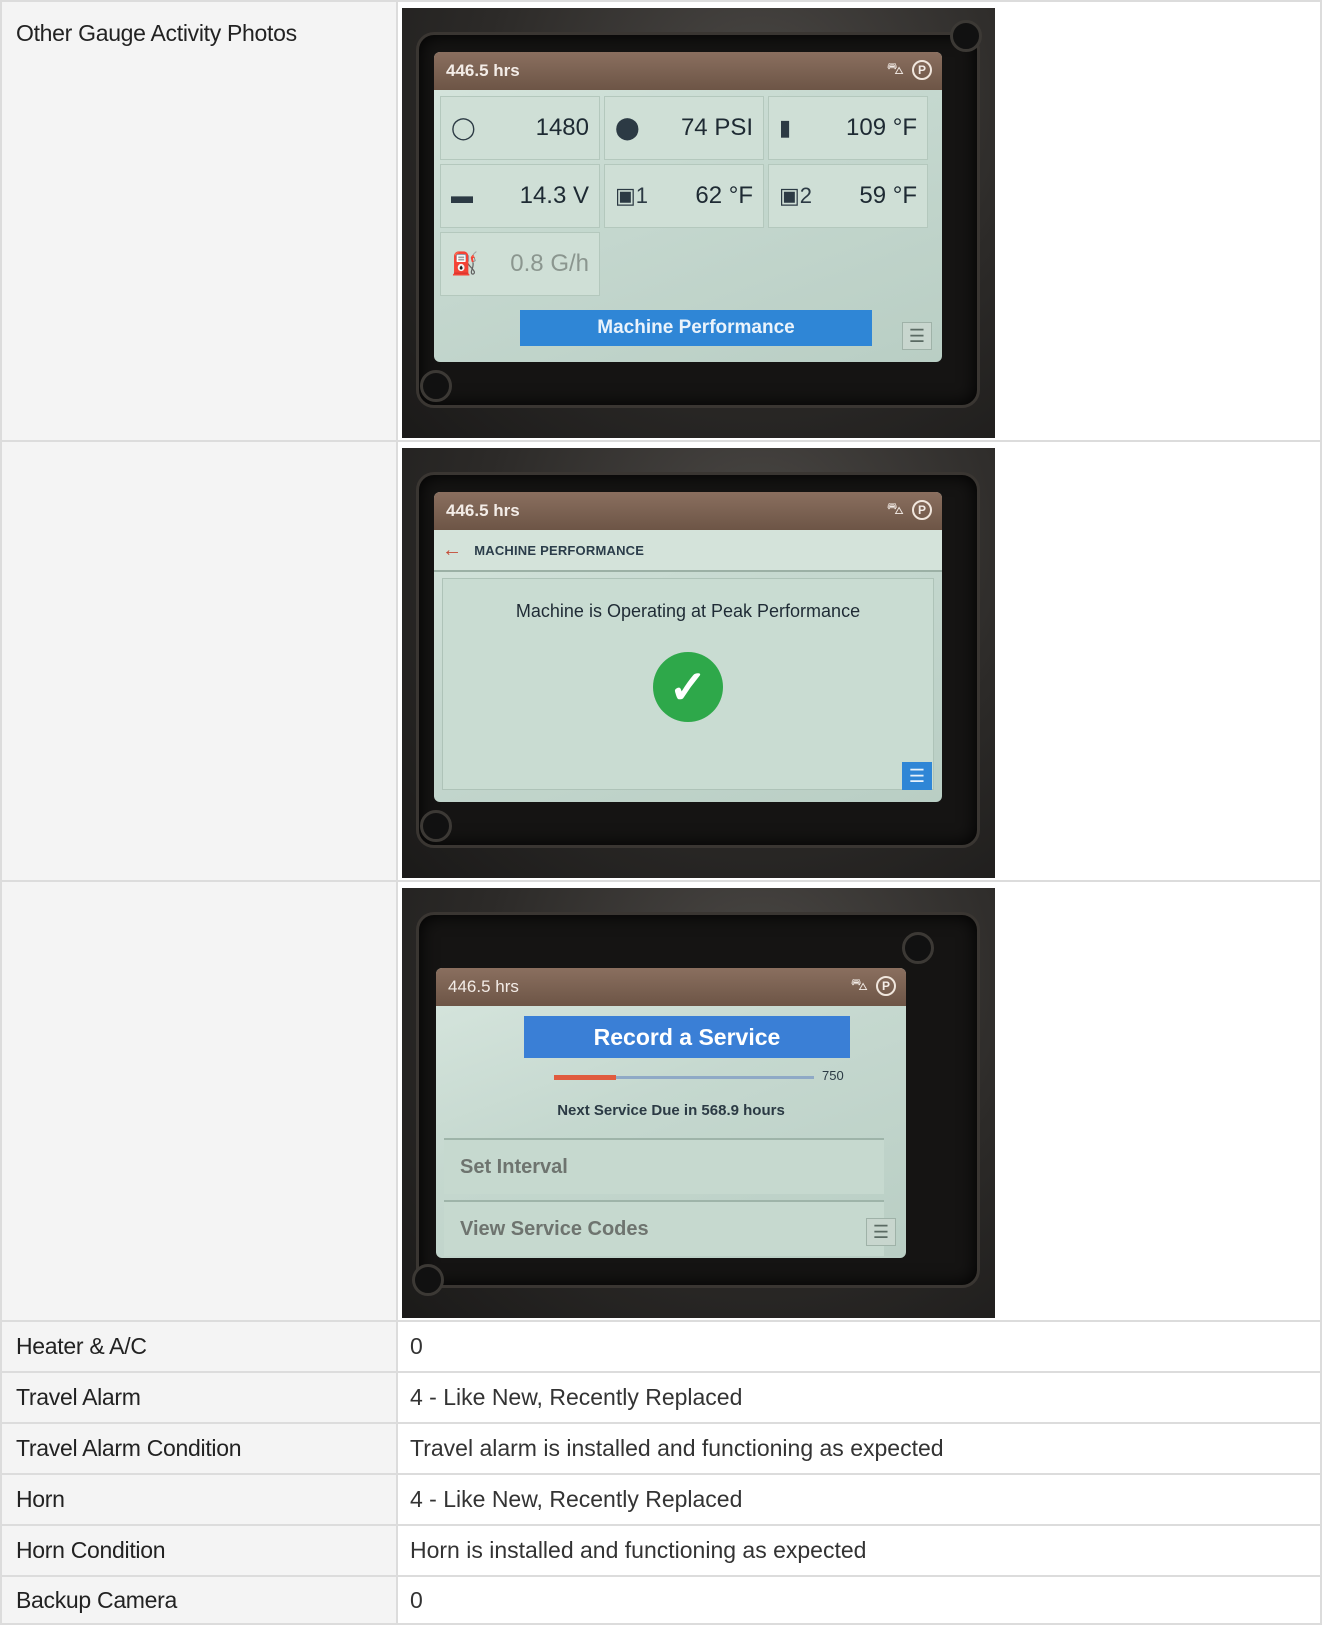 Image resolution: width=1322 pixels, height=1625 pixels. Describe the element at coordinates (559, 550) in the screenshot. I see `screen-title: MACHINE PERFORMANCE` at that location.